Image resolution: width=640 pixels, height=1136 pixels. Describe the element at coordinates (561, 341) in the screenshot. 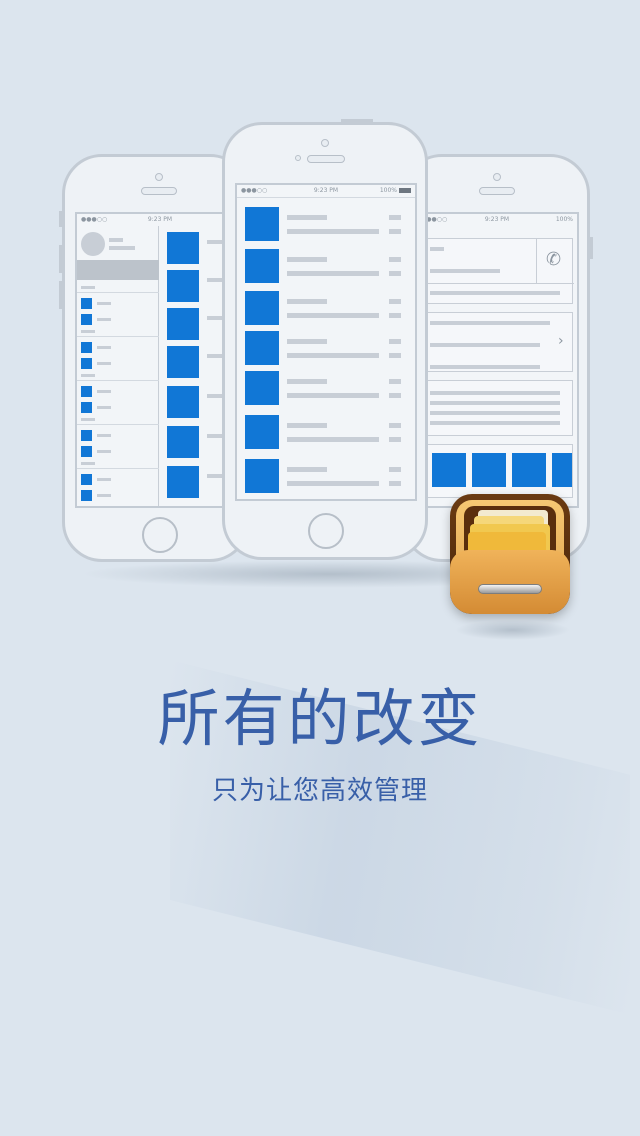

I see `chevron-right-icon: ›` at that location.